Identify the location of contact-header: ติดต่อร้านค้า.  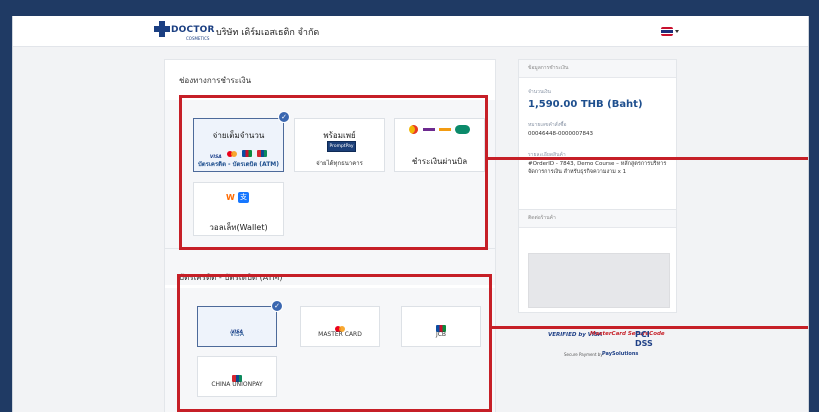
(597, 219).